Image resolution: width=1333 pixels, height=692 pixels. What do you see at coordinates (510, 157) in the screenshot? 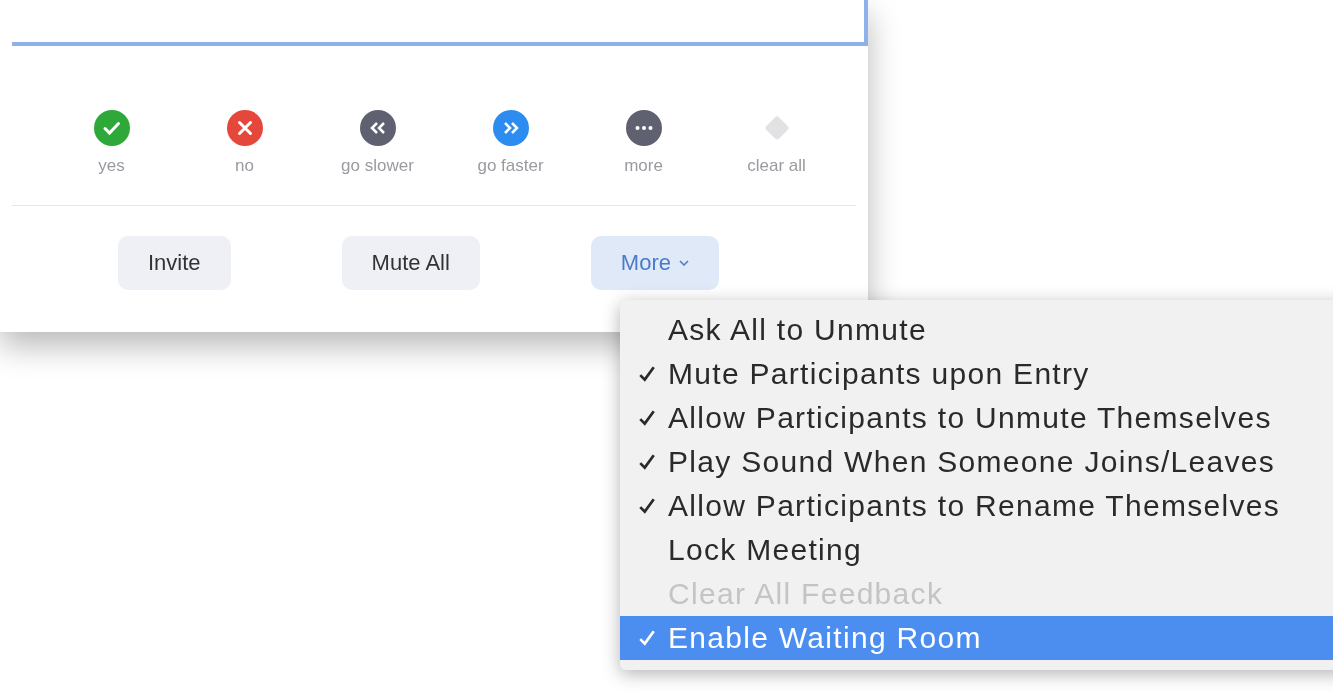
I see `reaction-button: go faster` at bounding box center [510, 157].